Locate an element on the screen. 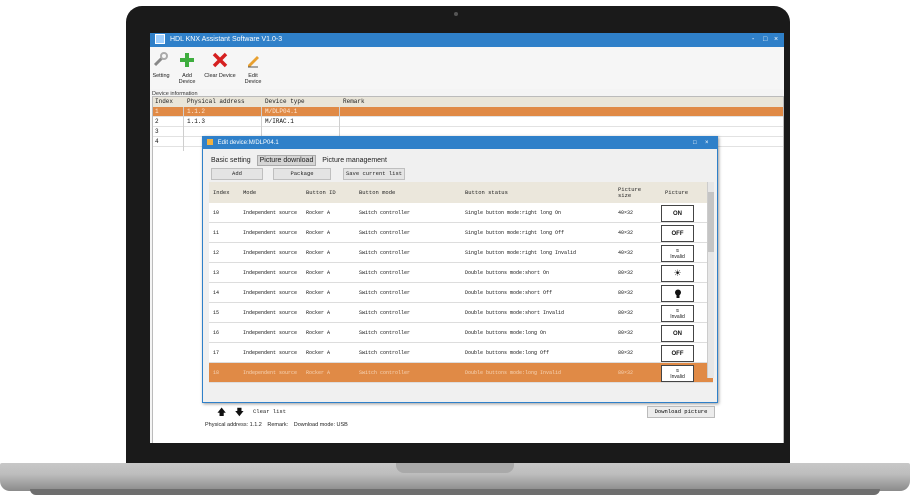 This screenshot has height=499, width=910. sun-icon: ☀ is located at coordinates (677, 273).